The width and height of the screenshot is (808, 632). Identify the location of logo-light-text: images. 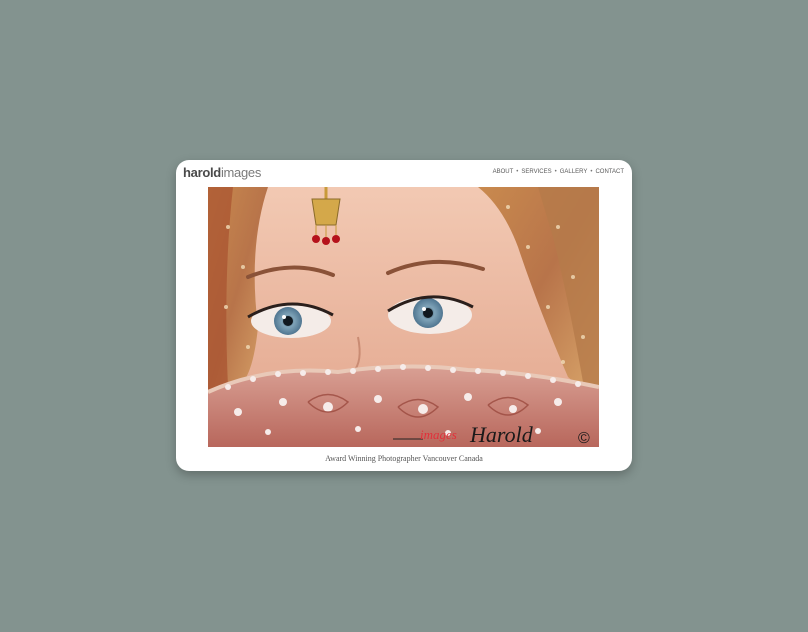
(241, 172).